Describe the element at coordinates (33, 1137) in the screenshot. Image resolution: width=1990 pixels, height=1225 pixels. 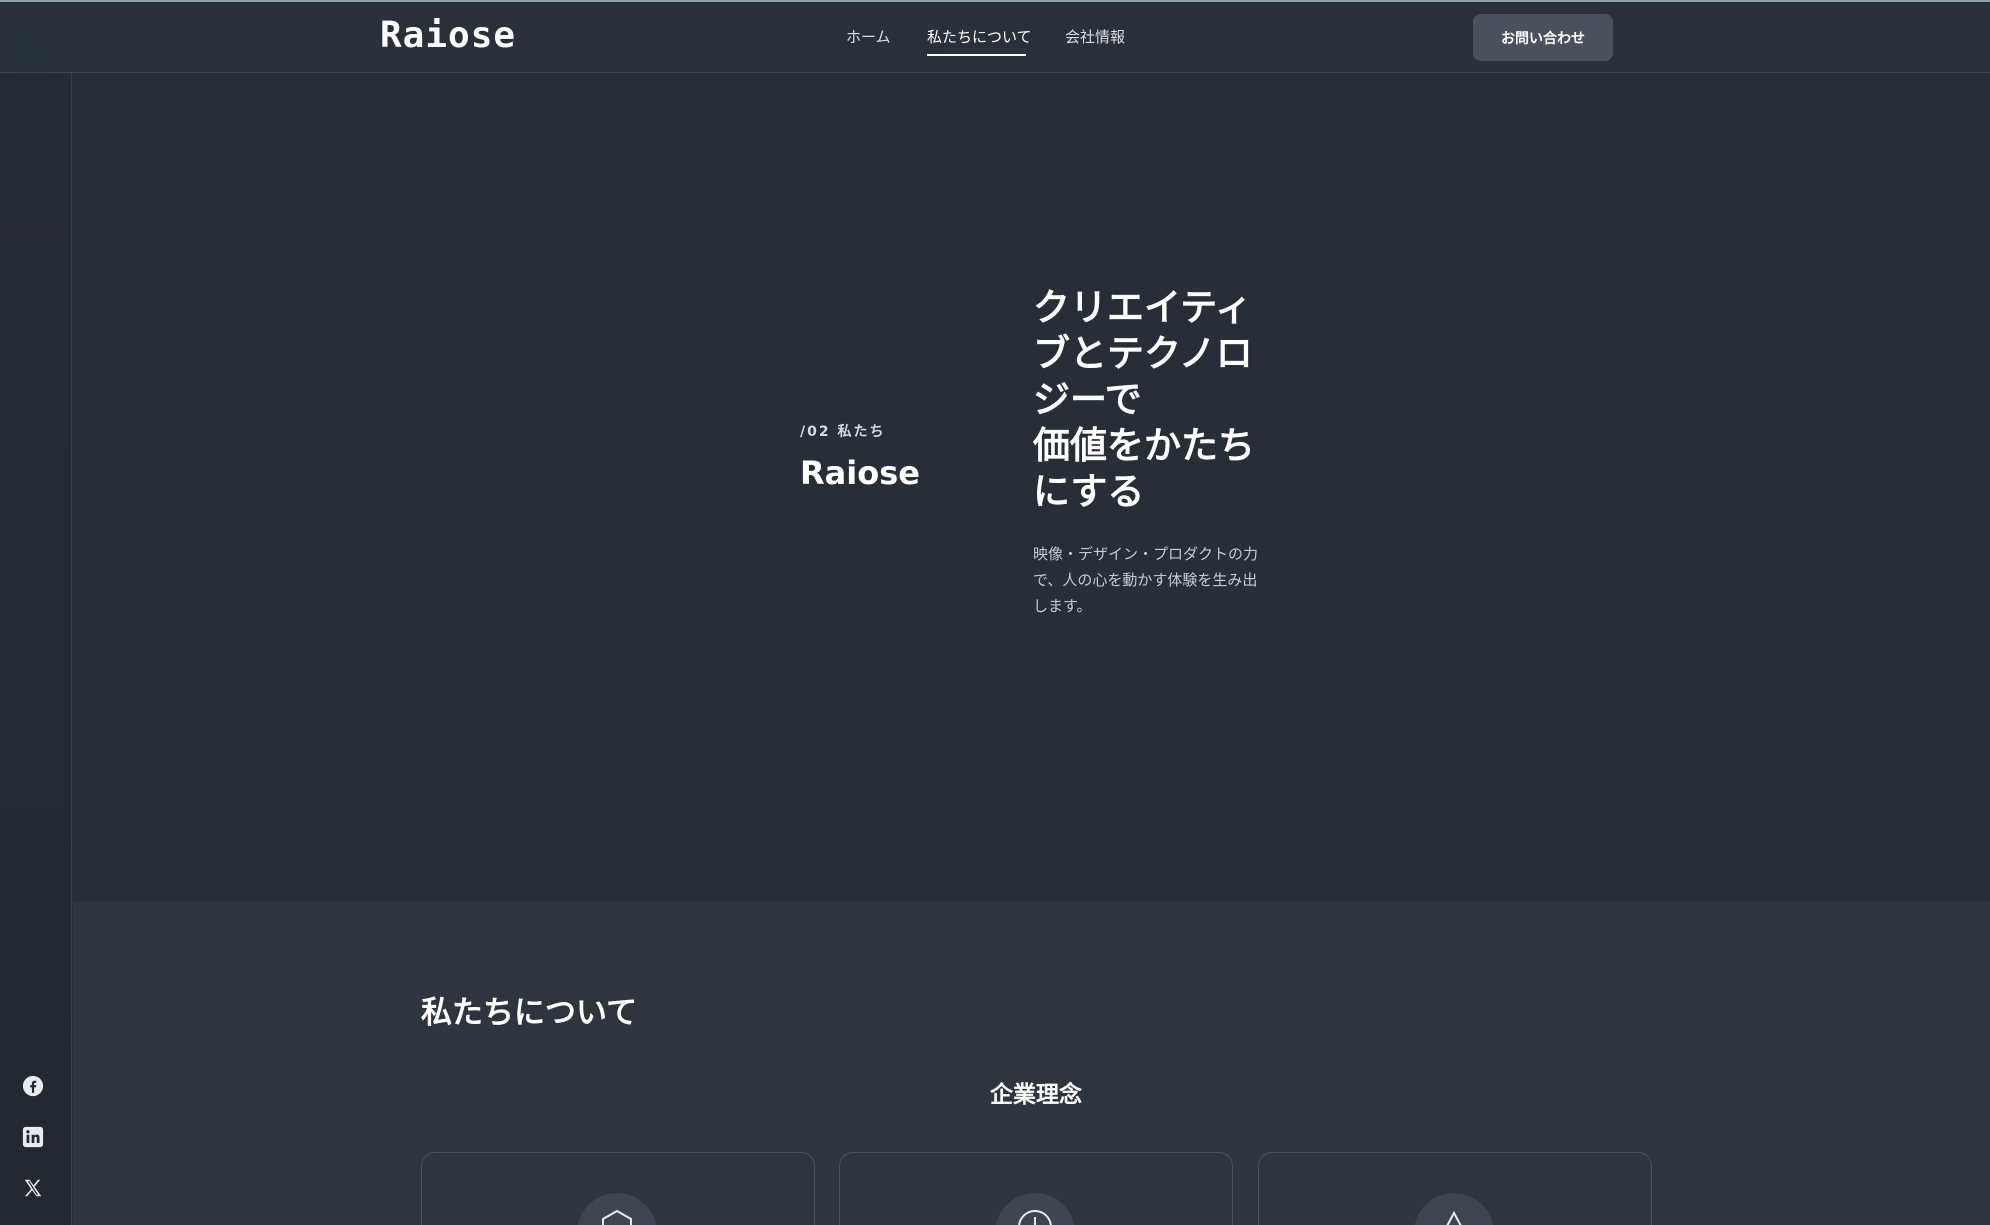
I see `linkedin-icon` at that location.